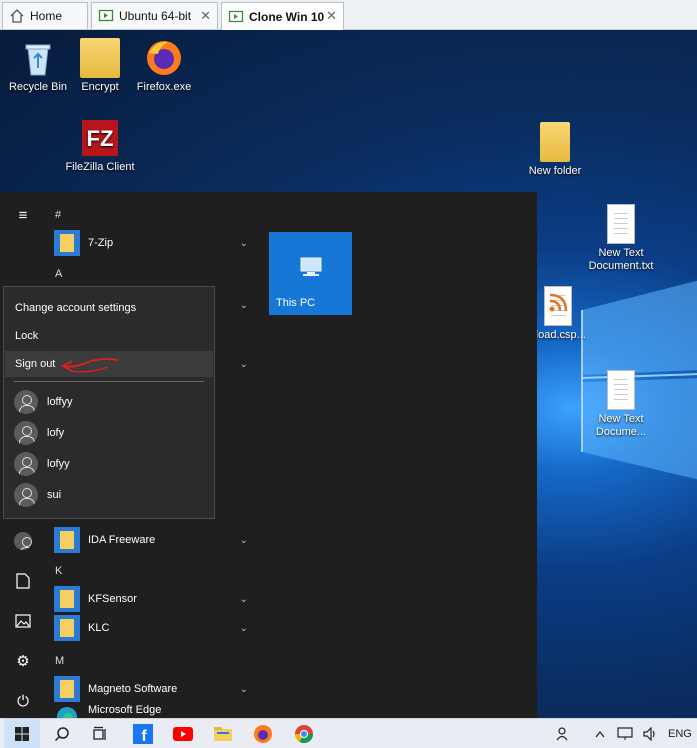 The height and width of the screenshot is (748, 697). What do you see at coordinates (42, 464) in the screenshot?
I see `user-item-lofyy: lofyy` at bounding box center [42, 464].